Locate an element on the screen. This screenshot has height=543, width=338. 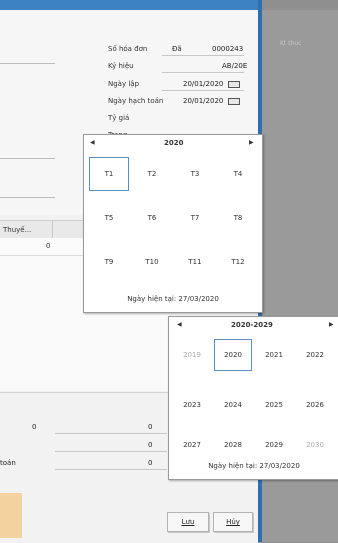
year-cell: 2025 is located at coordinates (274, 405).